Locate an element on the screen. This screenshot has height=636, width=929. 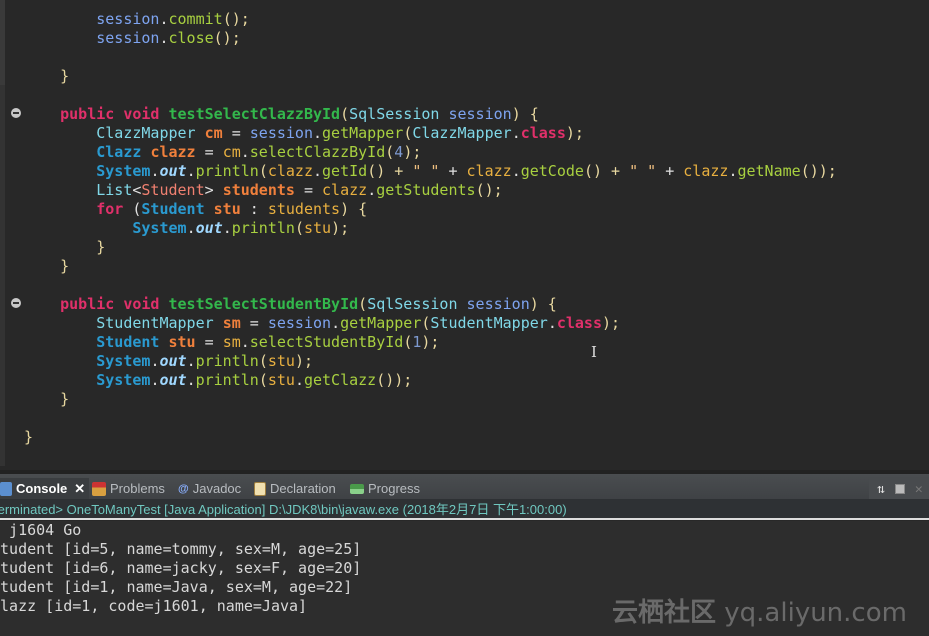
tab-javadoc: @ Javadoc is located at coordinates (209, 489).